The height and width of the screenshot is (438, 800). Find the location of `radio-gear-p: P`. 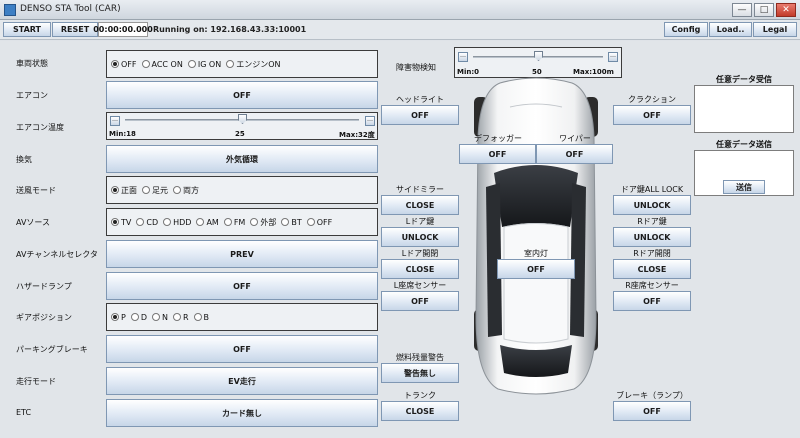

radio-gear-p: P is located at coordinates (118, 317).